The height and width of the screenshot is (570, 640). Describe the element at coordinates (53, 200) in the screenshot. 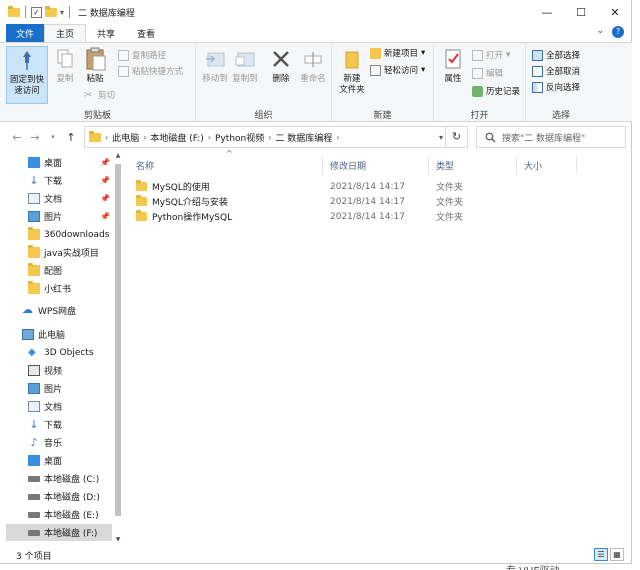

I see `nav-item-label: 文档` at that location.